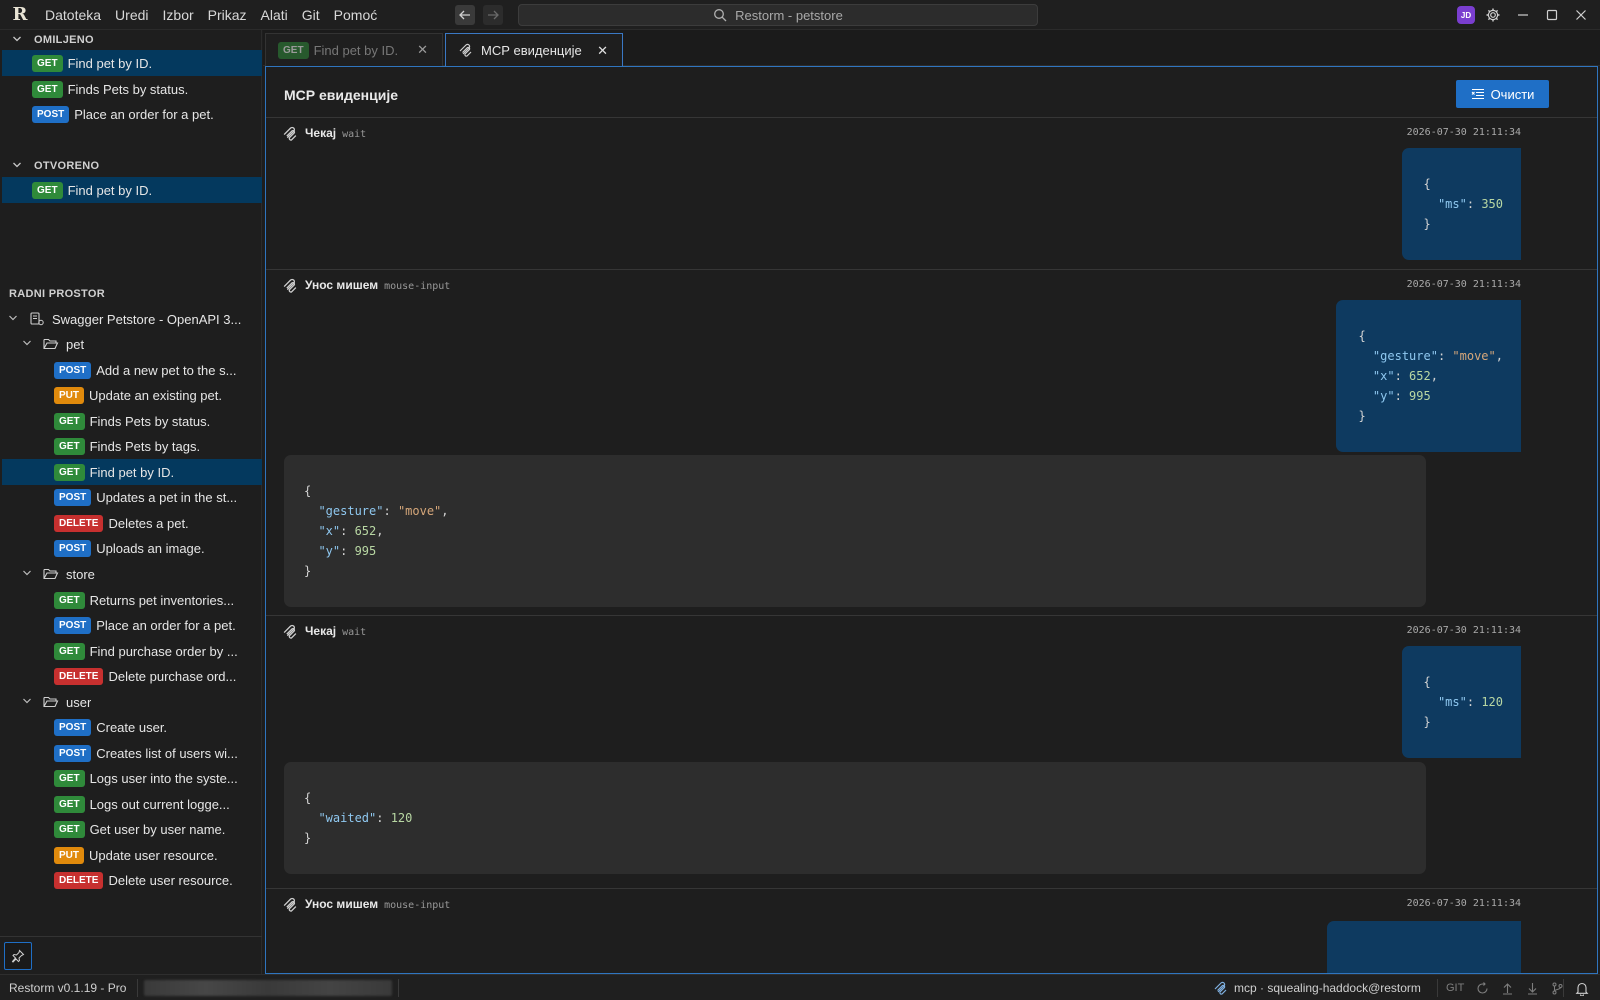 The image size is (1600, 1000). What do you see at coordinates (20, 14) in the screenshot?
I see `app-logo: R` at bounding box center [20, 14].